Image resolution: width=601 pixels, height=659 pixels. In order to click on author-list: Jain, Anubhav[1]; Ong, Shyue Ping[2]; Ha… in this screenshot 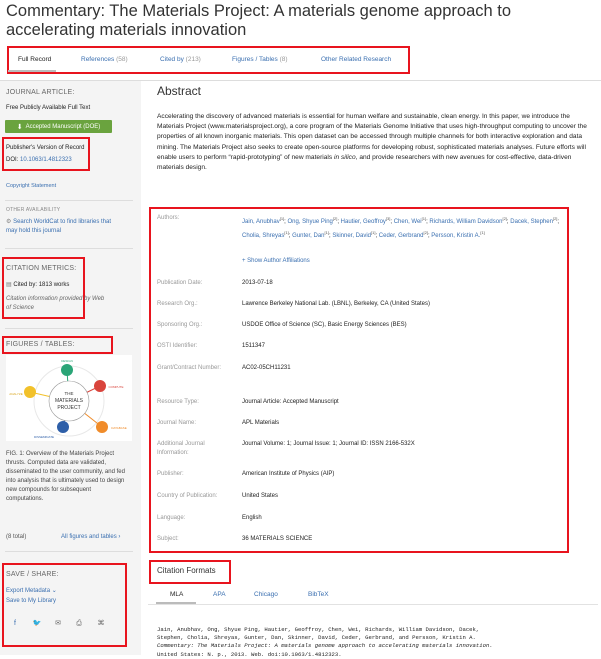, I will do `click(401, 227)`.